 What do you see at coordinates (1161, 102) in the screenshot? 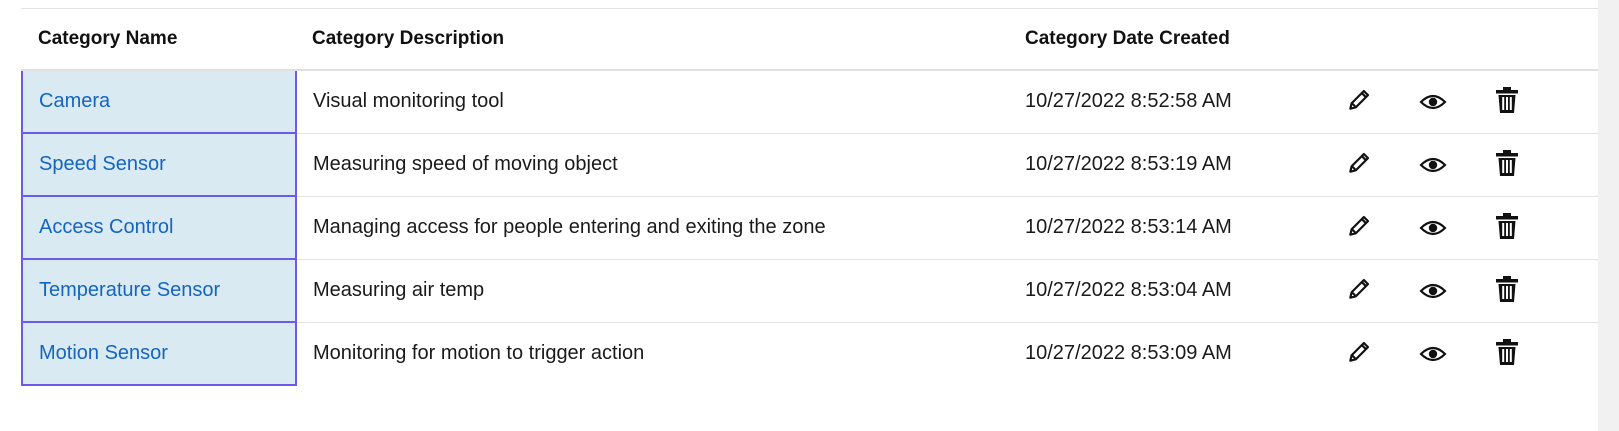
I see `category-date-cell: 10/27/2022 8:52:58 AM` at bounding box center [1161, 102].